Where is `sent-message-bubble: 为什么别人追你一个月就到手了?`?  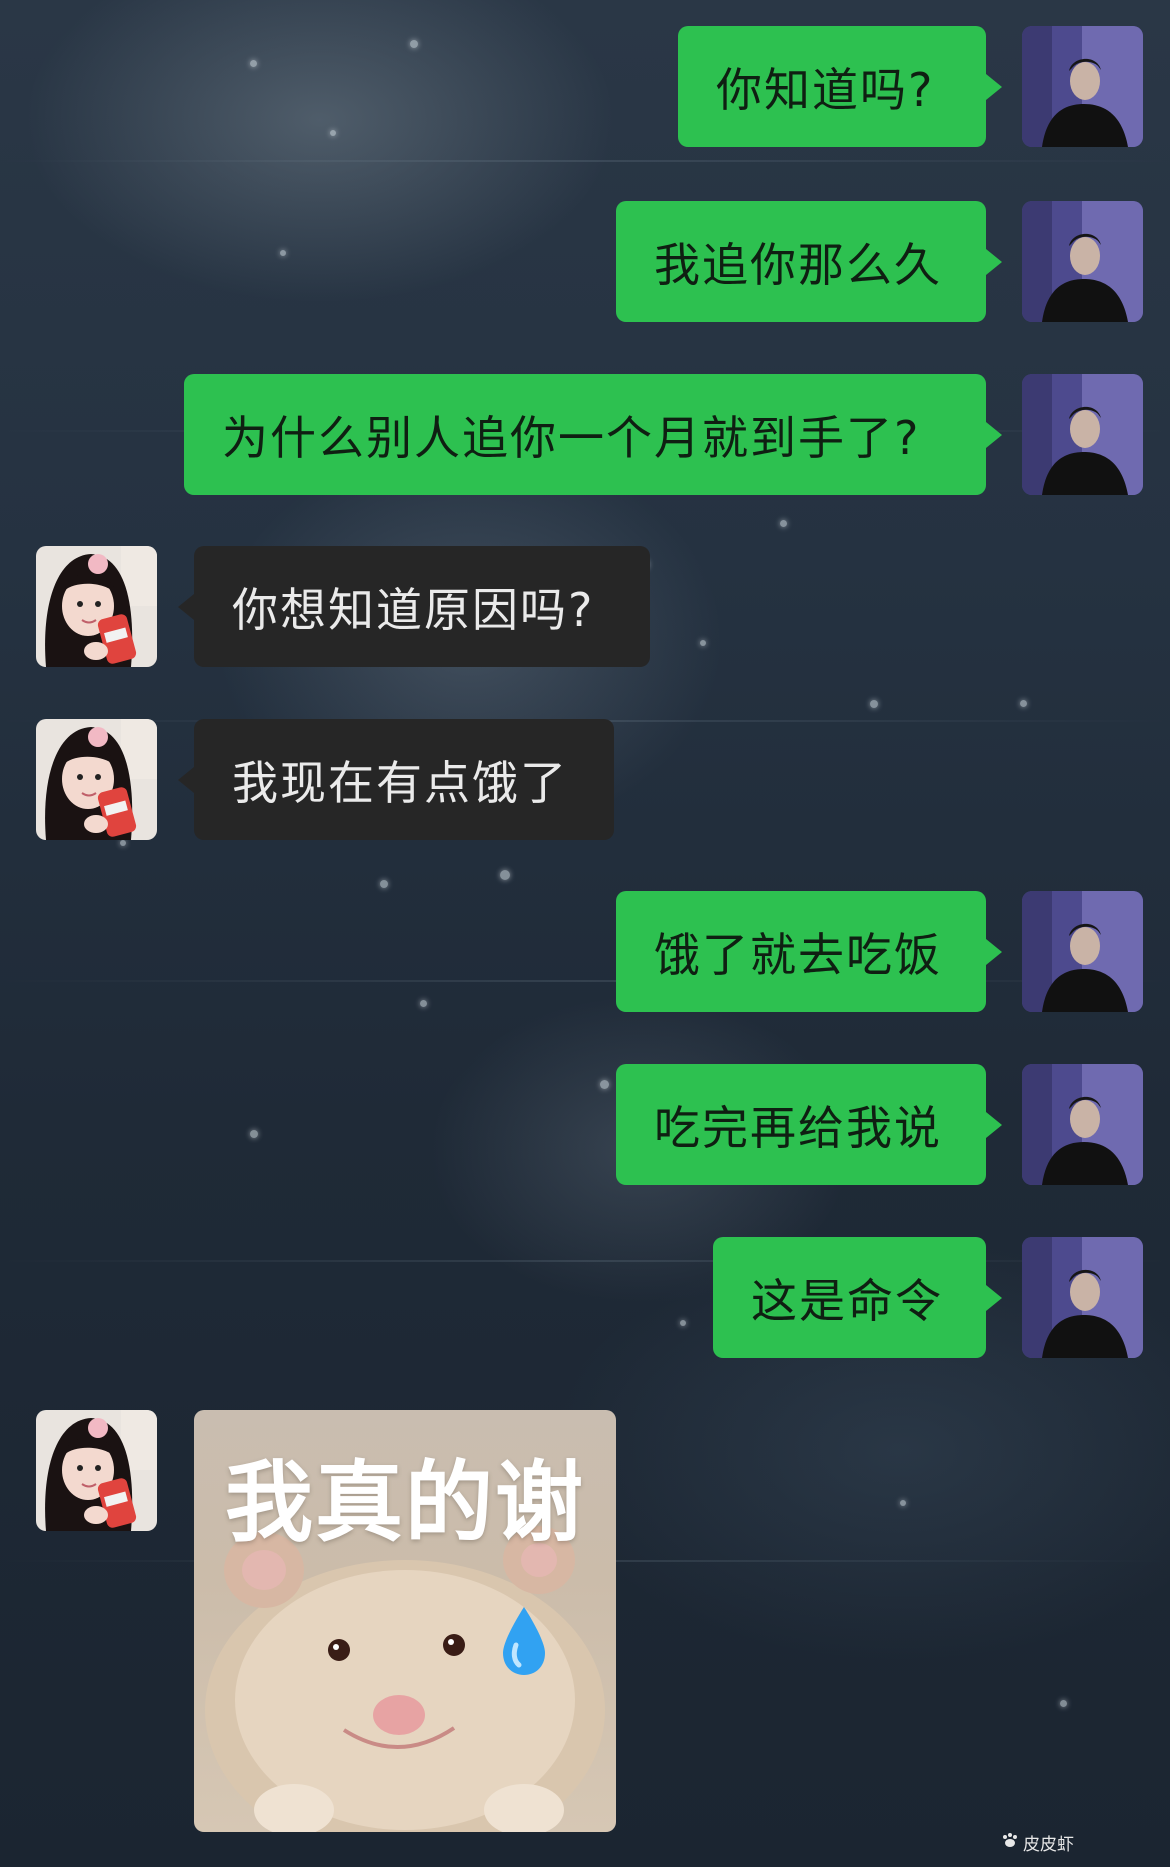 sent-message-bubble: 为什么别人追你一个月就到手了? is located at coordinates (593, 434).